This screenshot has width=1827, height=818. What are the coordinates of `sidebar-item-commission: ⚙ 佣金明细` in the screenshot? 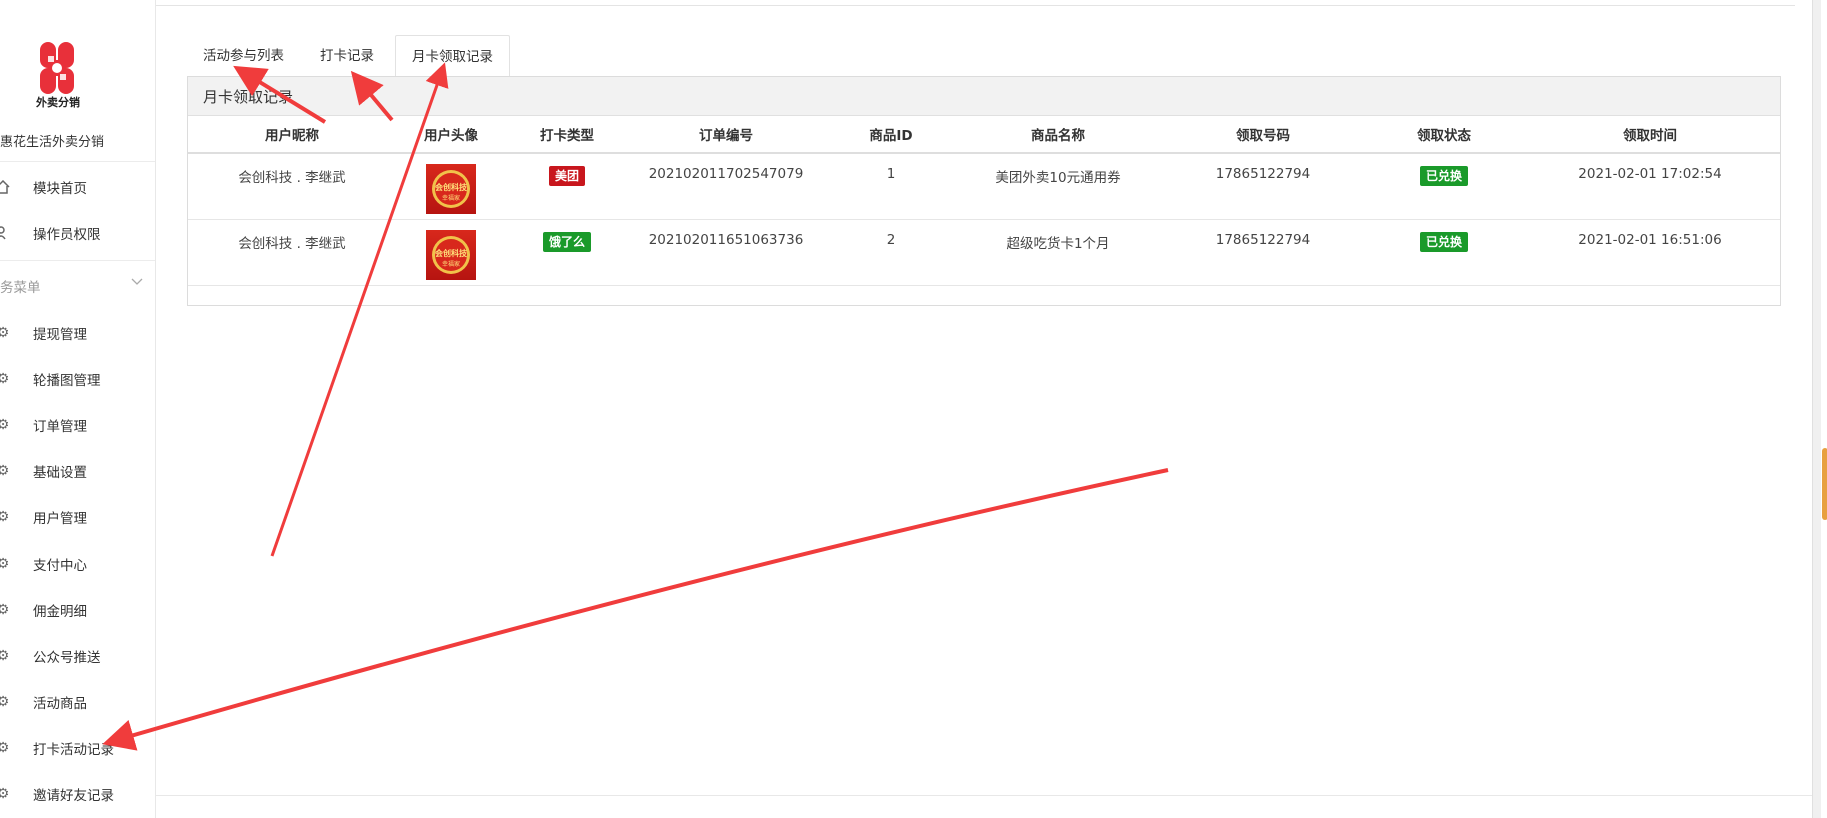 It's located at (77, 610).